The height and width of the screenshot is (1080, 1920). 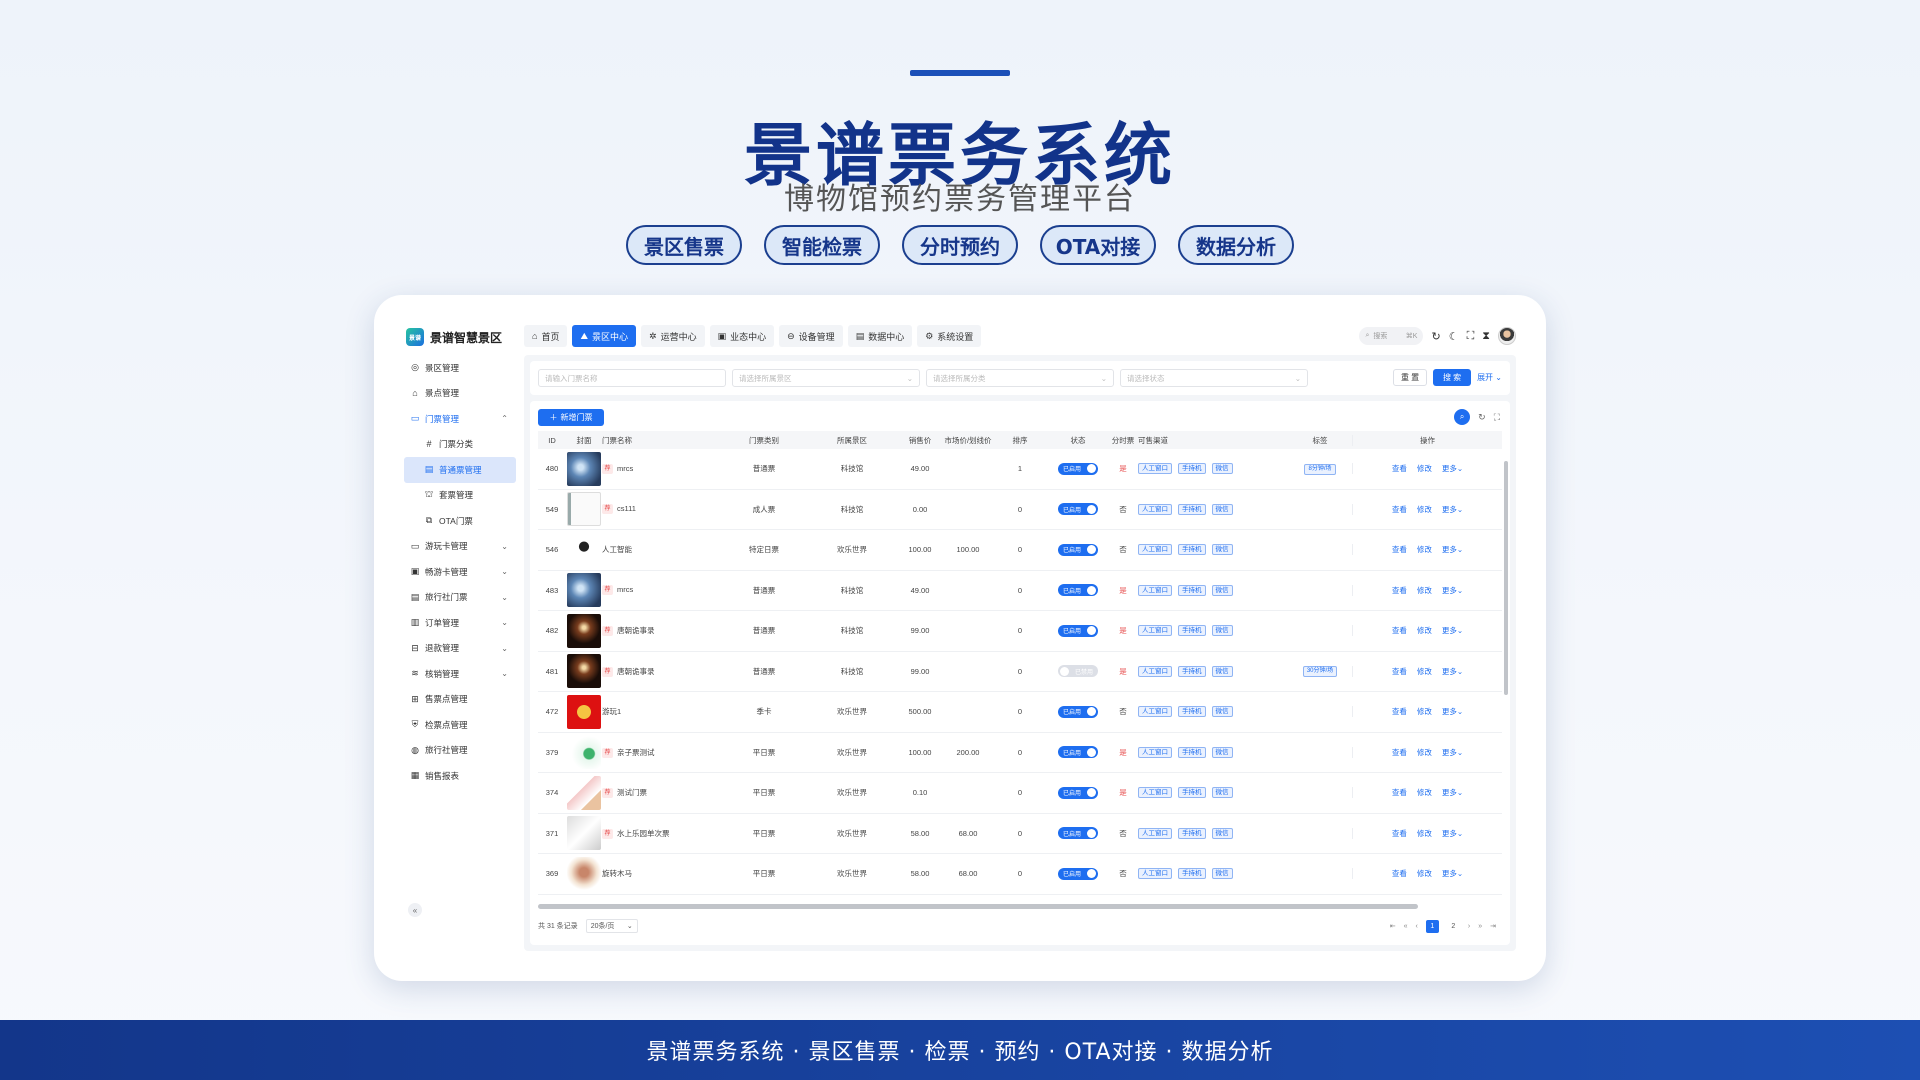 I want to click on collapse-sidebar-icon: «, so click(x=415, y=910).